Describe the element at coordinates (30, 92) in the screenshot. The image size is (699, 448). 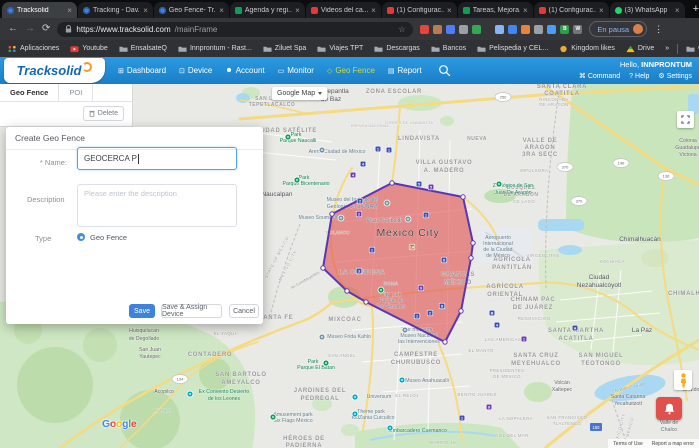
I see `tab-geo-fence: Geo Fence` at that location.